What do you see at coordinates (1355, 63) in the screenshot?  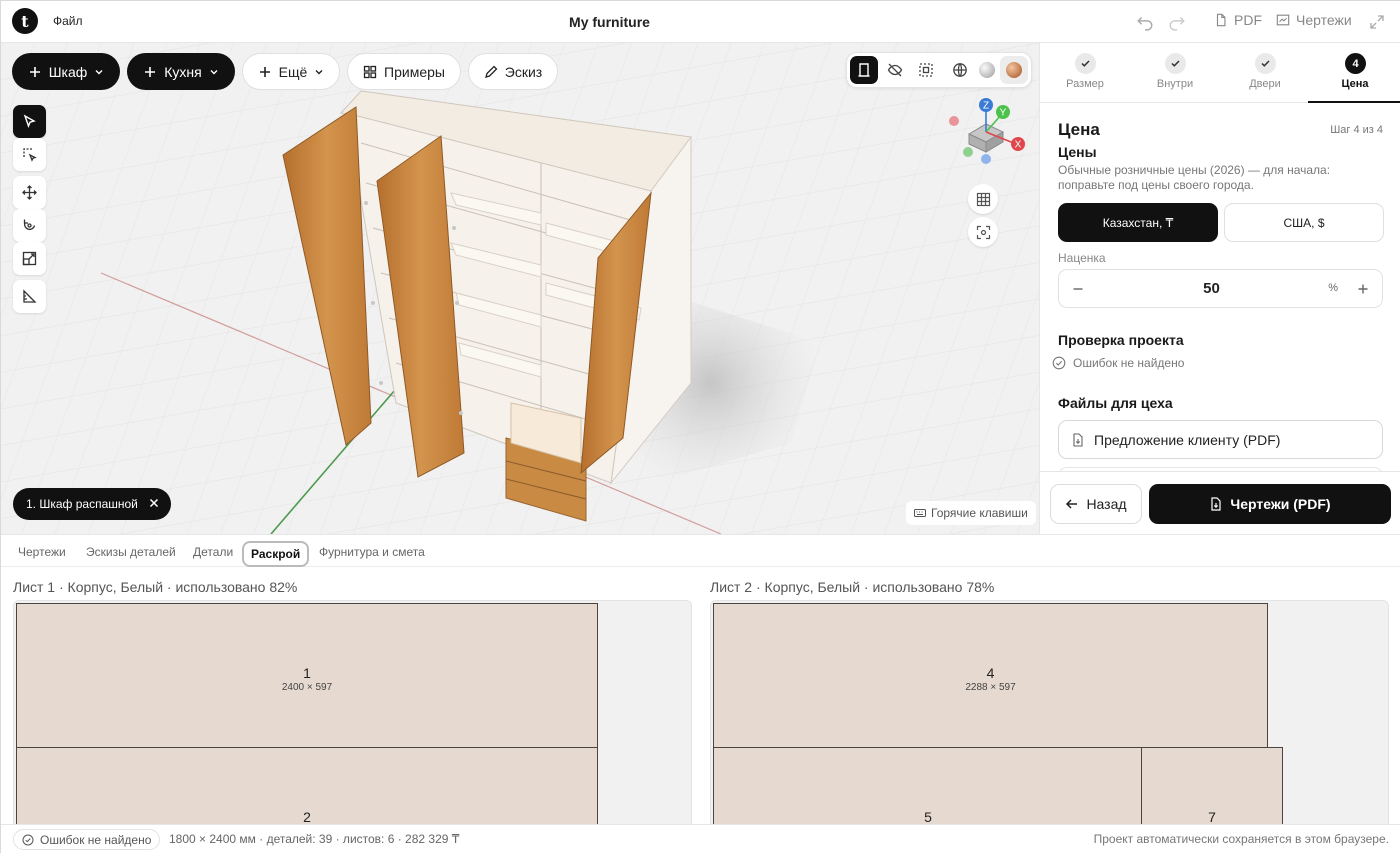 I see `step-number: 4` at bounding box center [1355, 63].